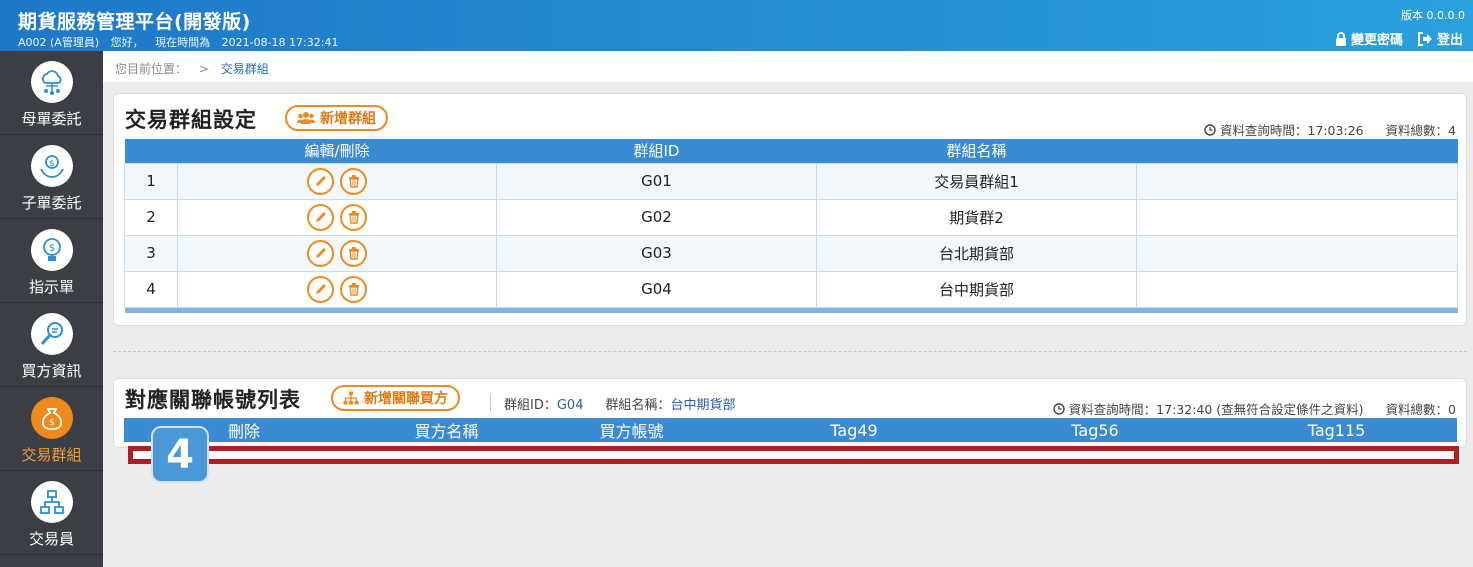 The height and width of the screenshot is (567, 1473). What do you see at coordinates (51, 287) in the screenshot?
I see `sidebar-item-label: 指示單` at bounding box center [51, 287].